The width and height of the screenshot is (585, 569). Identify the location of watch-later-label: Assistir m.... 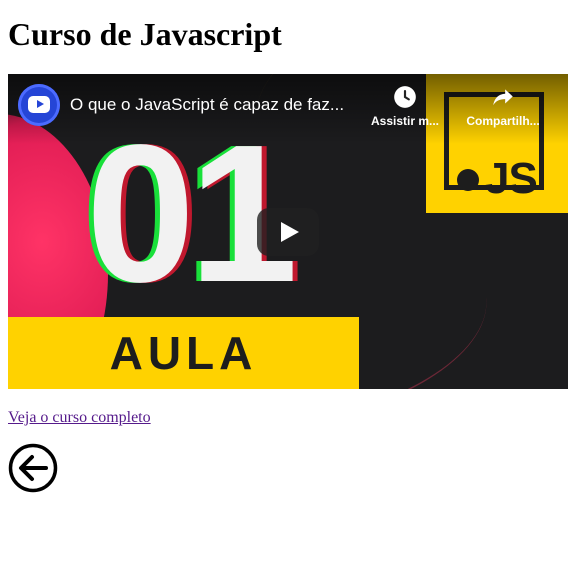
(405, 121).